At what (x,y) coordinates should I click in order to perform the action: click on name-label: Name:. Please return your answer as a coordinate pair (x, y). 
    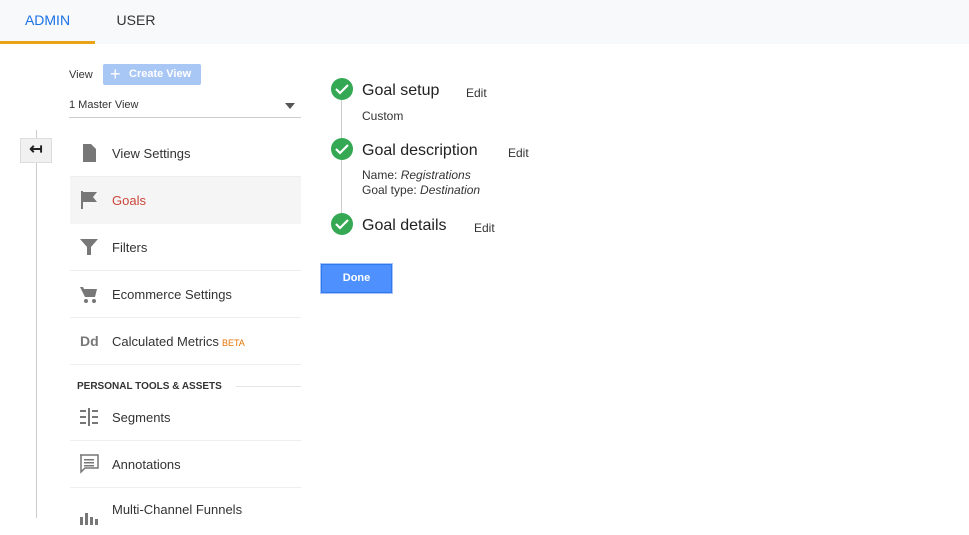
    Looking at the image, I should click on (380, 175).